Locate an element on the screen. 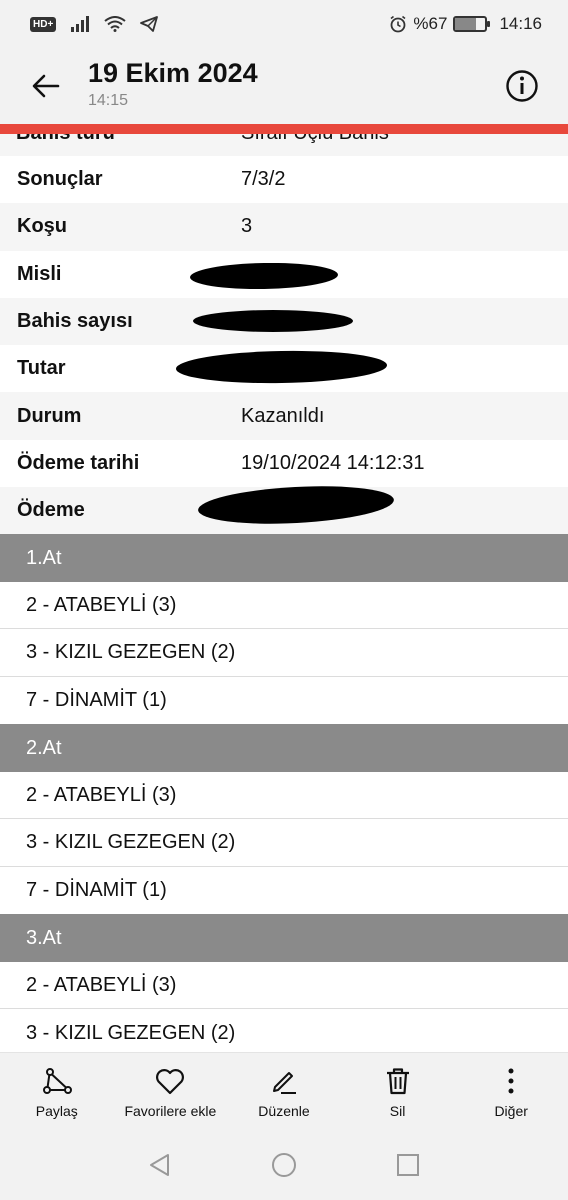 The width and height of the screenshot is (568, 1200). detail-value: 19/10/2024 14:12:31 is located at coordinates (333, 462).